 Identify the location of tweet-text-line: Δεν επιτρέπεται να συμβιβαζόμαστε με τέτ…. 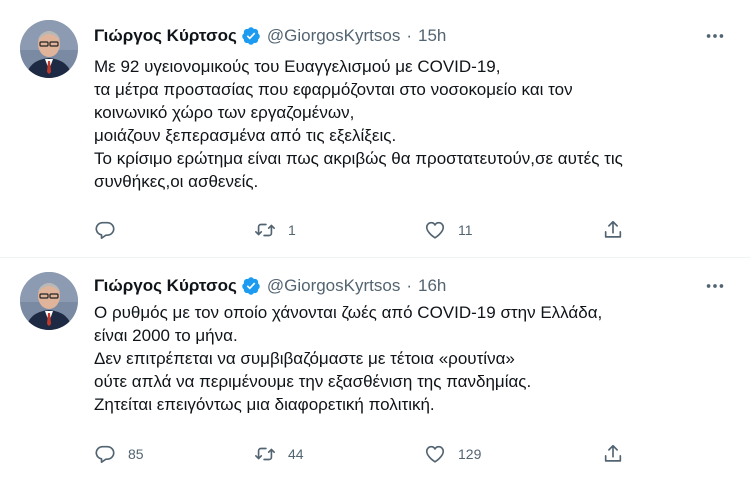
(304, 358).